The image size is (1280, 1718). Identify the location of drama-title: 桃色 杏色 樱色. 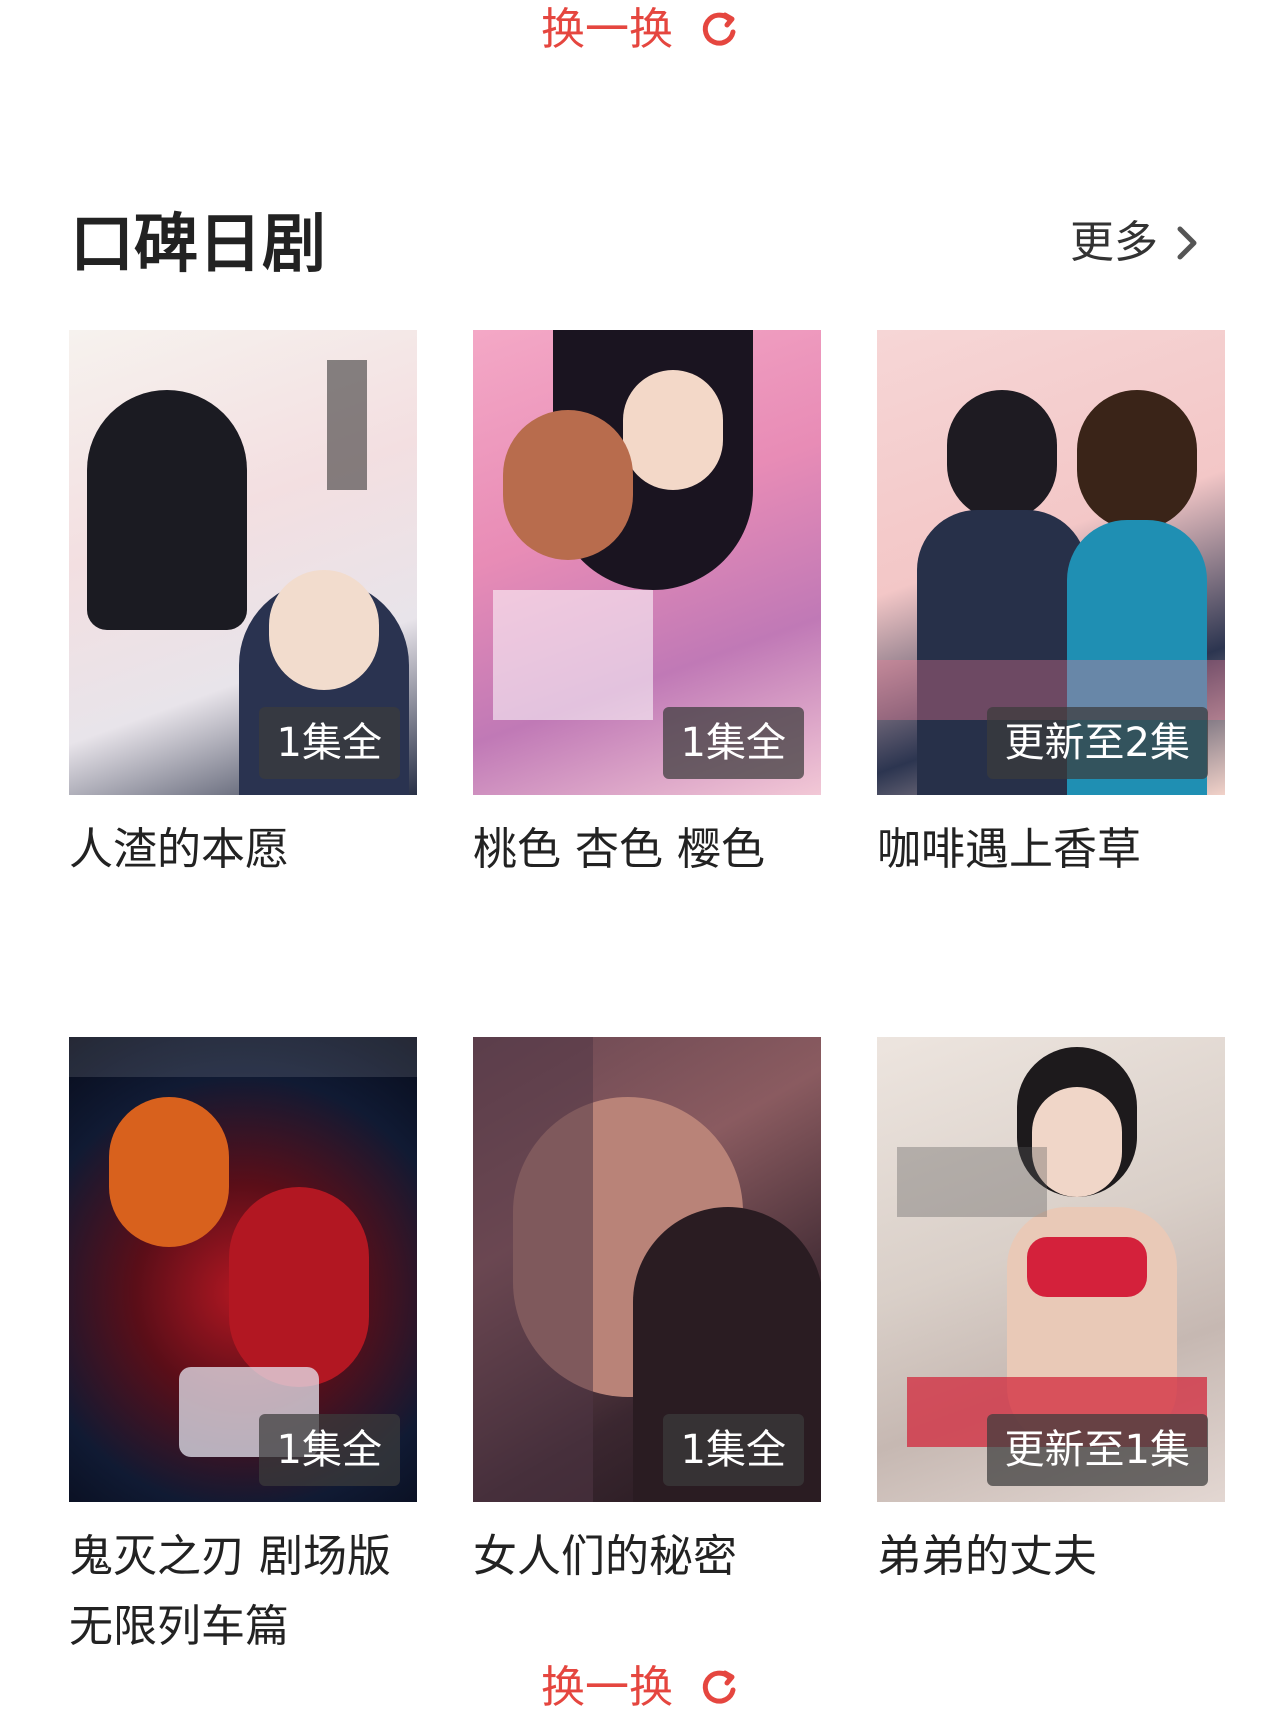
(619, 849).